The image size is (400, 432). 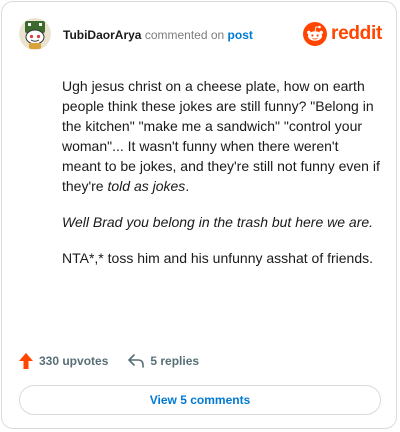 I want to click on username-link: TubiDaorArya, so click(x=102, y=35).